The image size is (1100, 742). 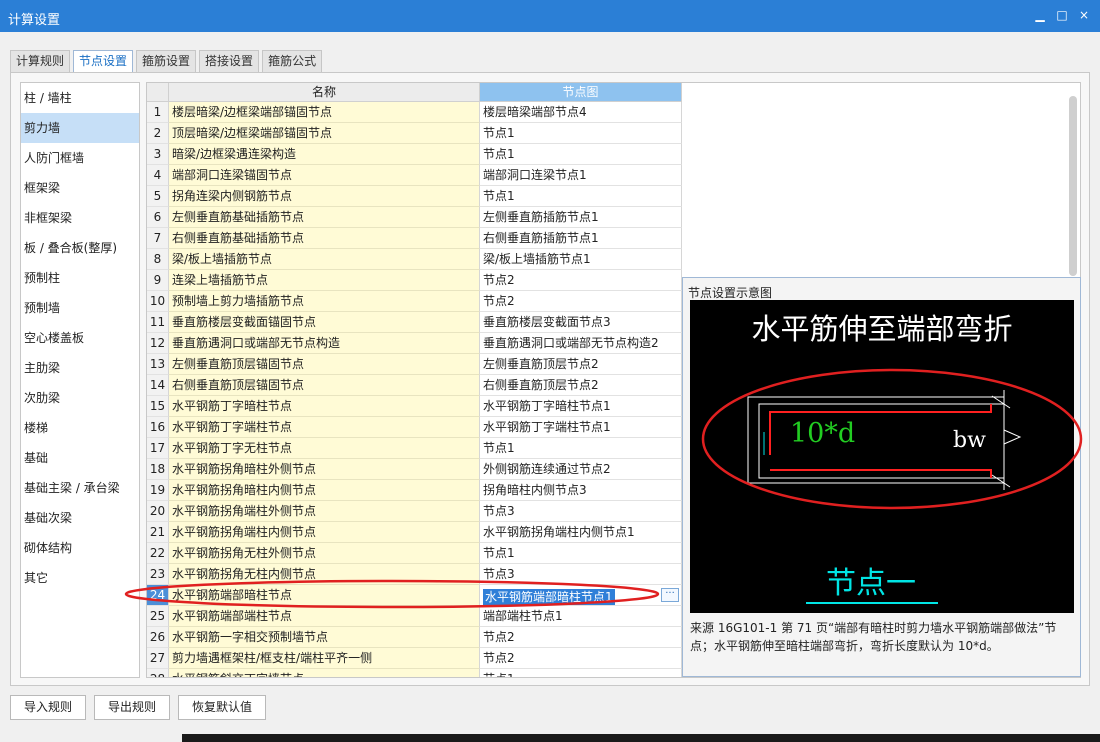 I want to click on category-item: 空心楼盖板, so click(x=80, y=338).